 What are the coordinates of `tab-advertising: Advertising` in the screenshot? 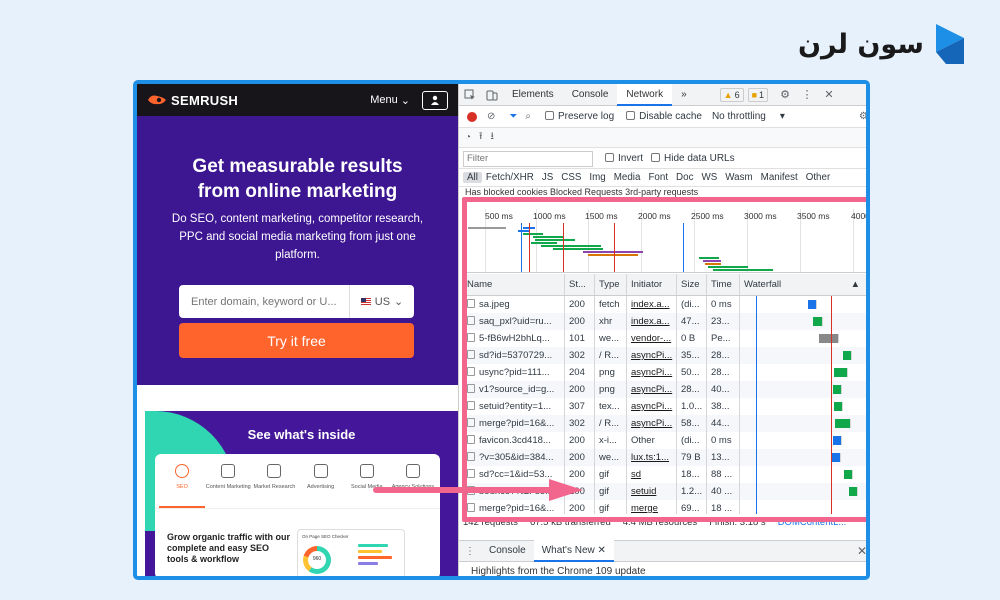 It's located at (321, 485).